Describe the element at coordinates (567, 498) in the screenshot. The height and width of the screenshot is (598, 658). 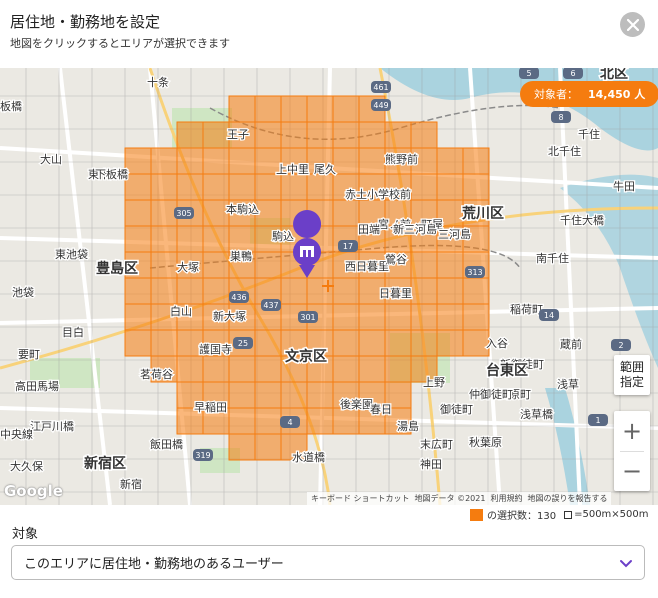
I see `report-error-link: 地図の誤りを報告する` at that location.